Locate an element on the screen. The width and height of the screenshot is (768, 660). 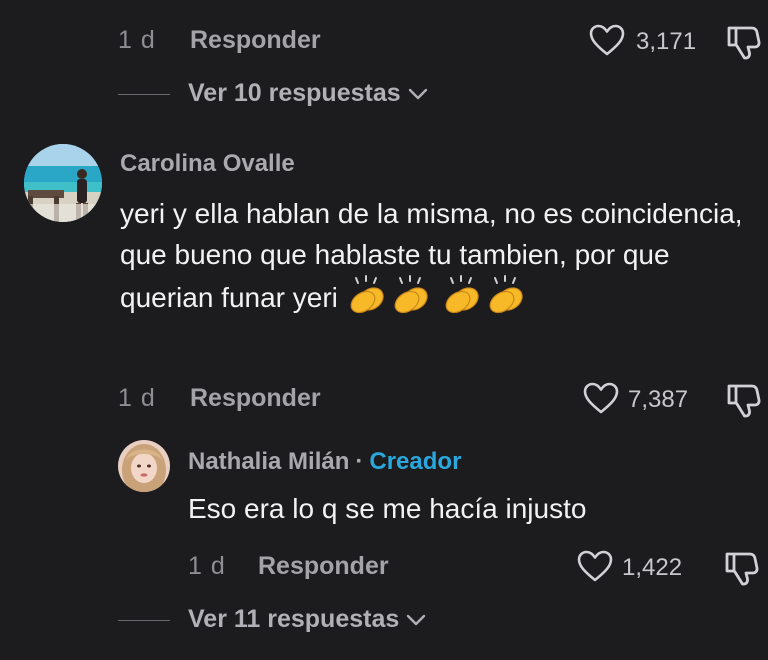
like-count: 1,422 is located at coordinates (652, 567).